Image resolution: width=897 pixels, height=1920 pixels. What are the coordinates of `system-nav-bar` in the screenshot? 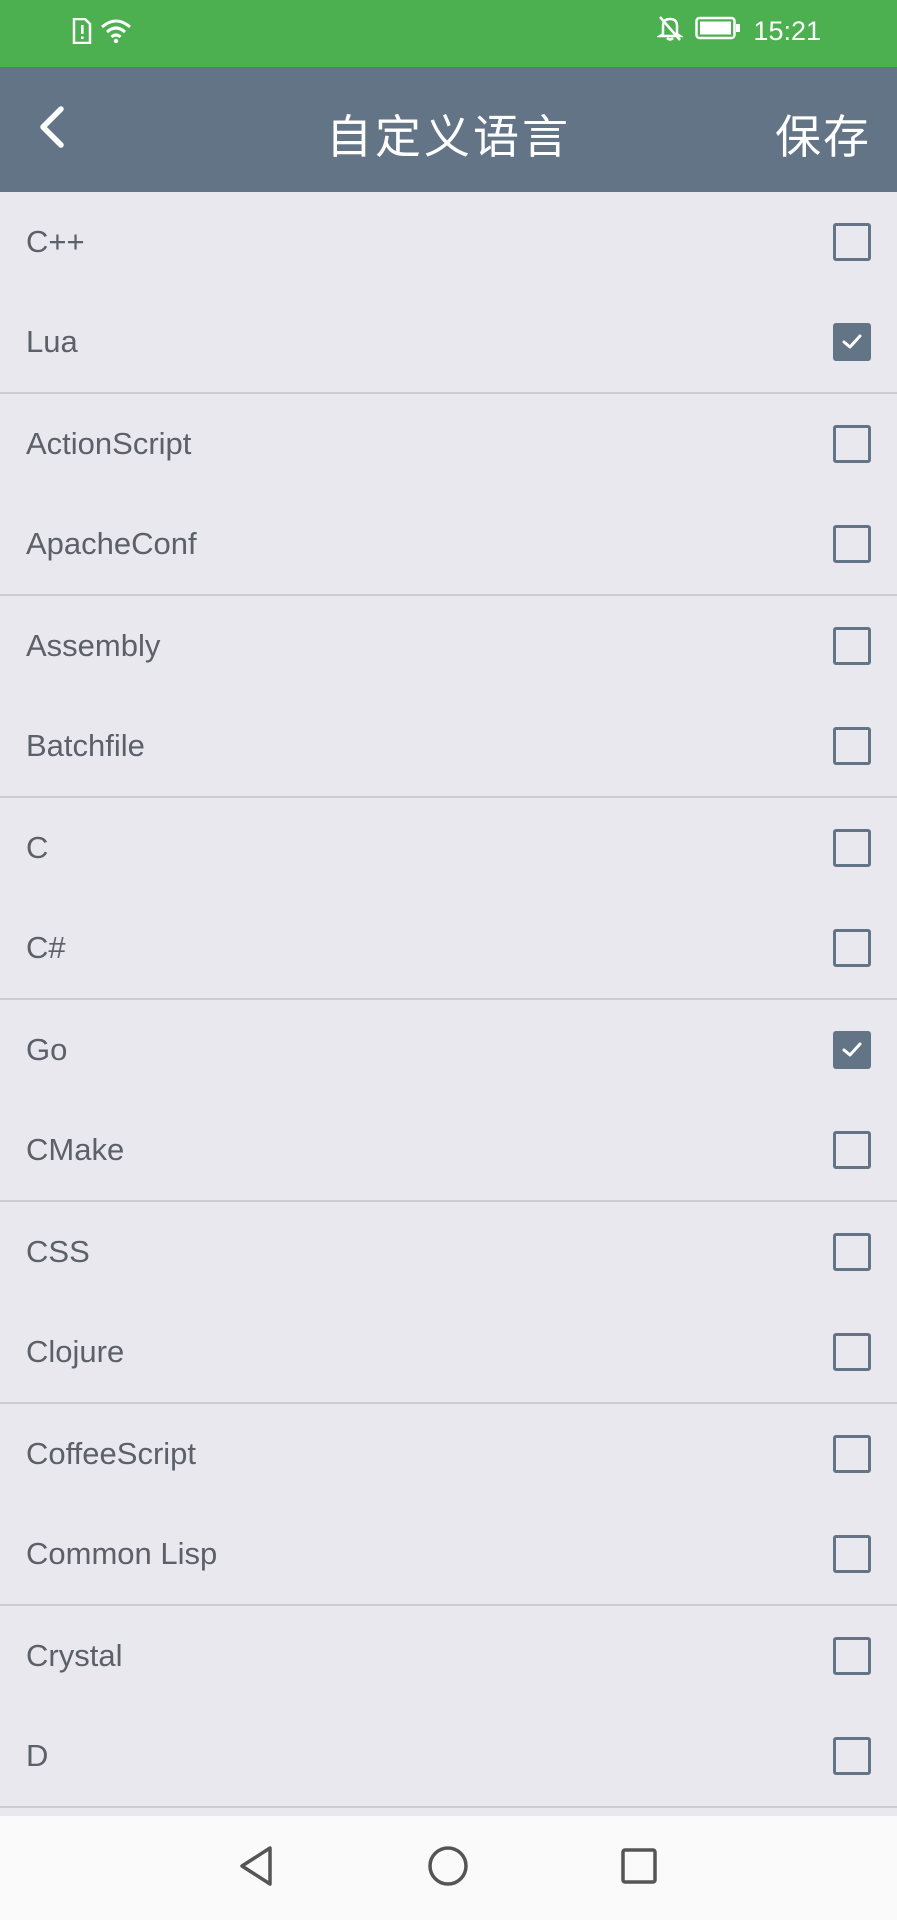 It's located at (448, 1868).